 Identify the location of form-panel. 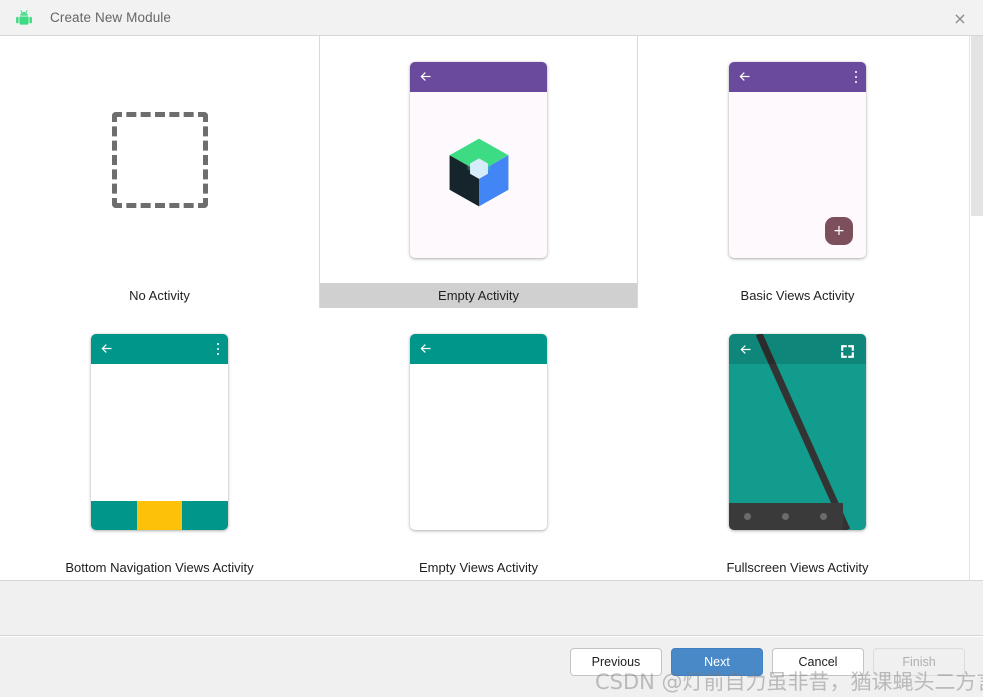
(491, 608).